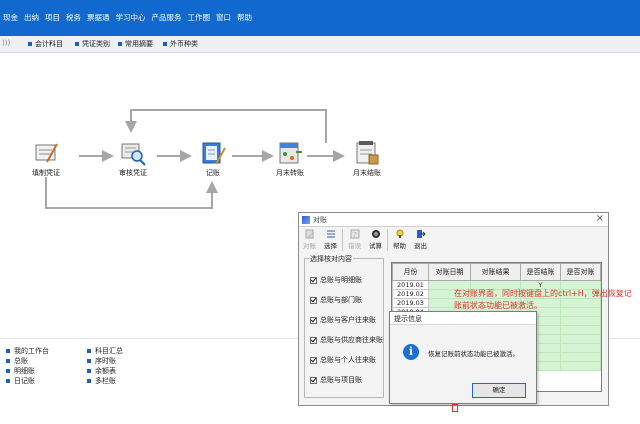 The image size is (640, 424). What do you see at coordinates (31, 351) in the screenshot?
I see `link-label: 我的工作台` at bounding box center [31, 351].